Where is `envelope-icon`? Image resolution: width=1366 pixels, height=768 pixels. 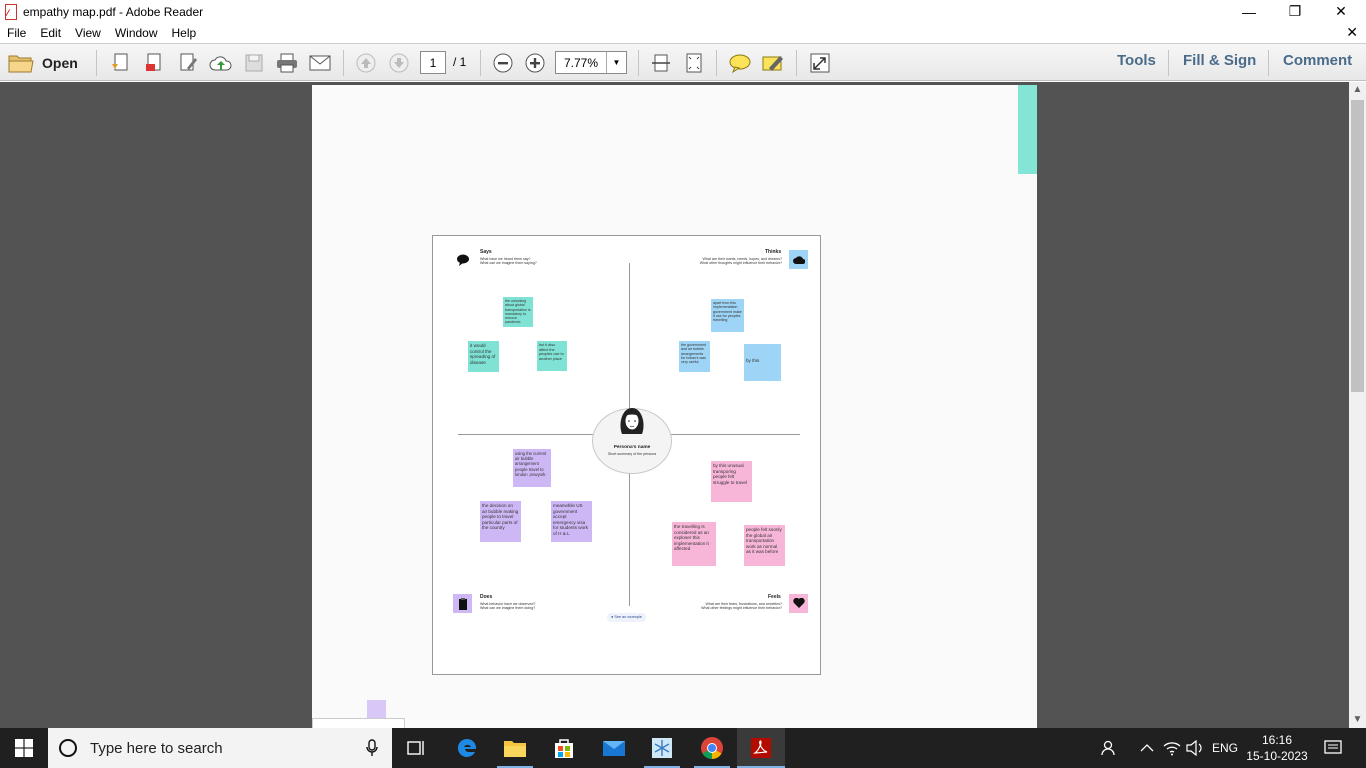
envelope-icon is located at coordinates (320, 63).